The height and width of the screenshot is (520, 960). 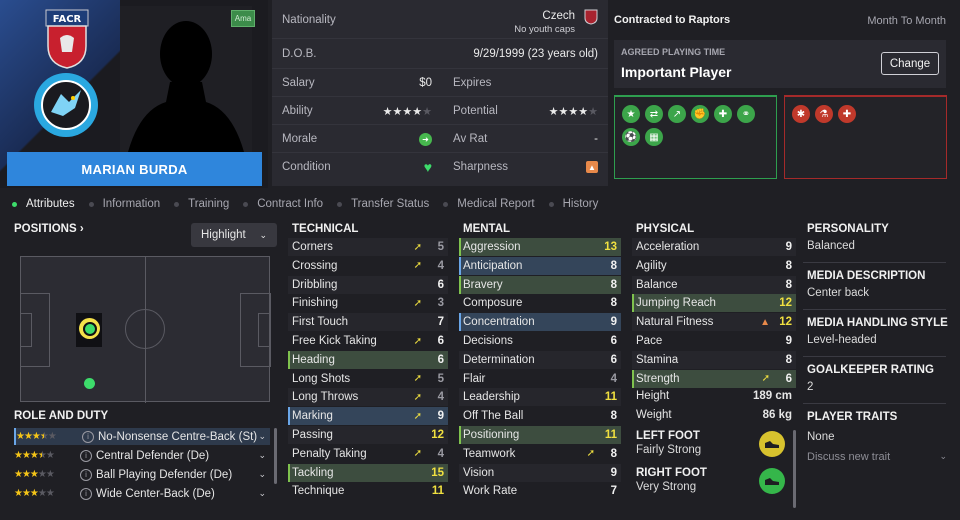 I want to click on star-trait-icon: ★, so click(x=631, y=114).